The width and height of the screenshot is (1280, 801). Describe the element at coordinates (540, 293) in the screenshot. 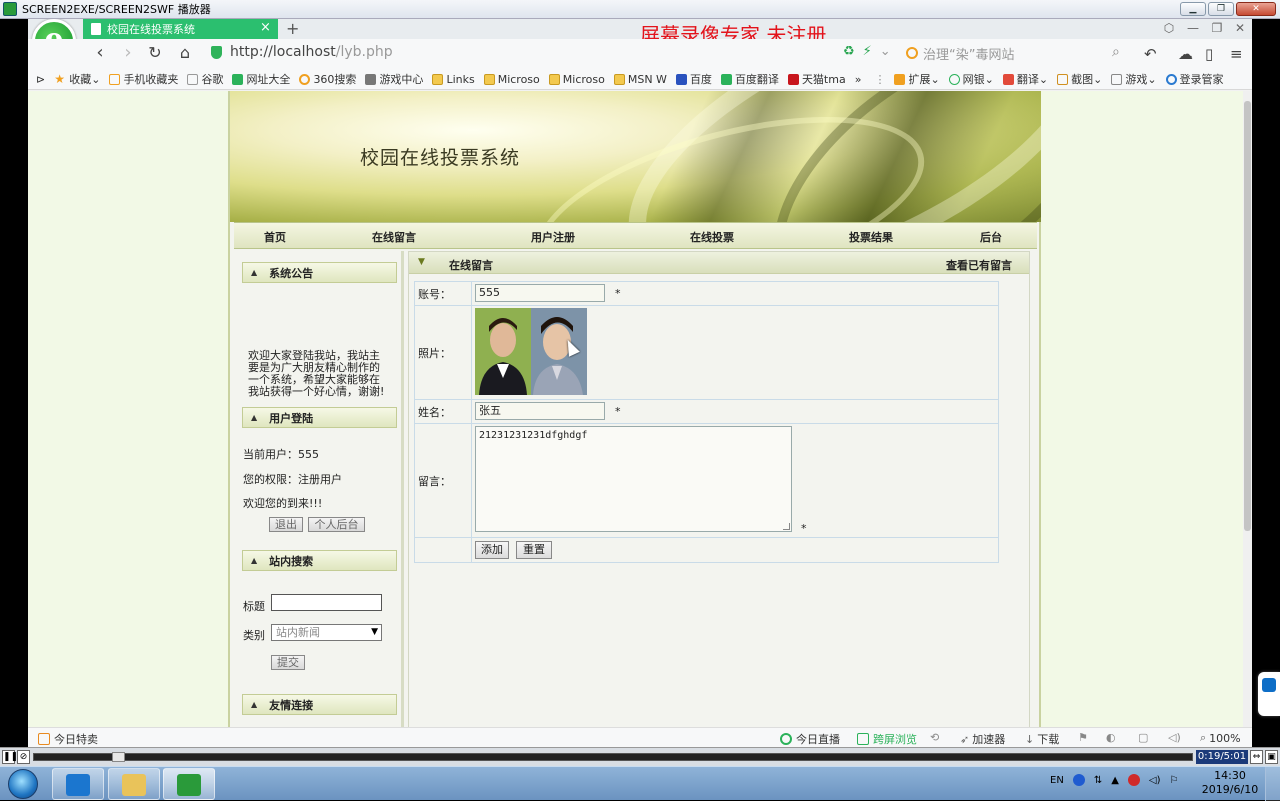

I see `account-input: 555` at that location.